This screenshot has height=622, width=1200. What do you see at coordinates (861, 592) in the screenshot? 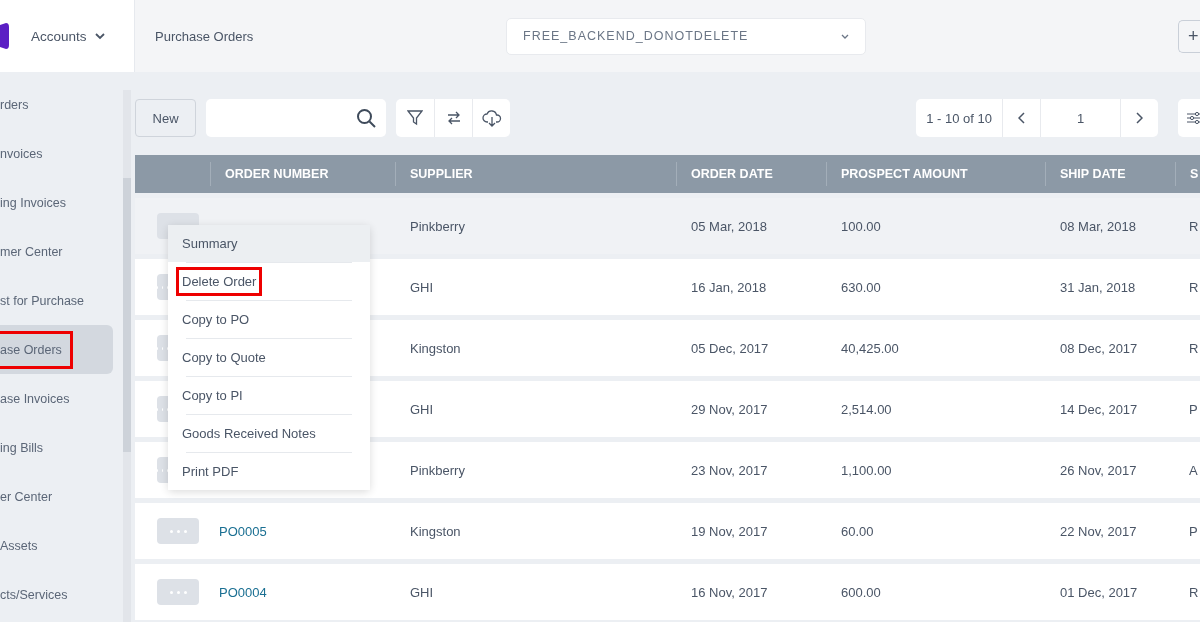
I see `table-cell-text: 600.00` at bounding box center [861, 592].